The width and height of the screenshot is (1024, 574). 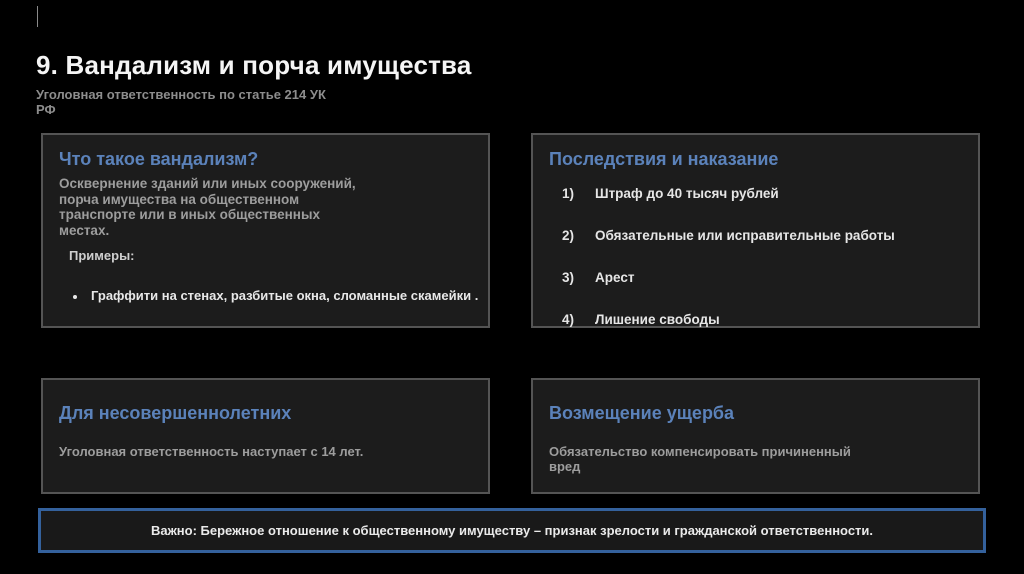 What do you see at coordinates (642, 413) in the screenshot?
I see `card-heading: Возмещение ущерба` at bounding box center [642, 413].